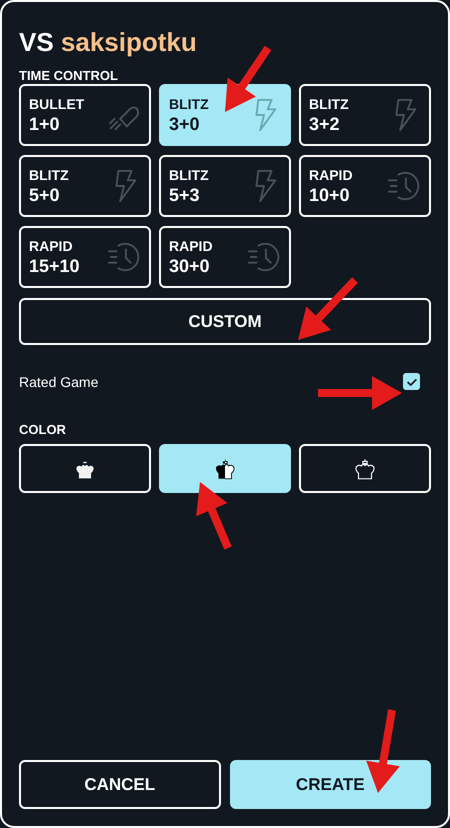 The width and height of the screenshot is (450, 828). What do you see at coordinates (330, 784) in the screenshot?
I see `create-button: CREATE` at bounding box center [330, 784].